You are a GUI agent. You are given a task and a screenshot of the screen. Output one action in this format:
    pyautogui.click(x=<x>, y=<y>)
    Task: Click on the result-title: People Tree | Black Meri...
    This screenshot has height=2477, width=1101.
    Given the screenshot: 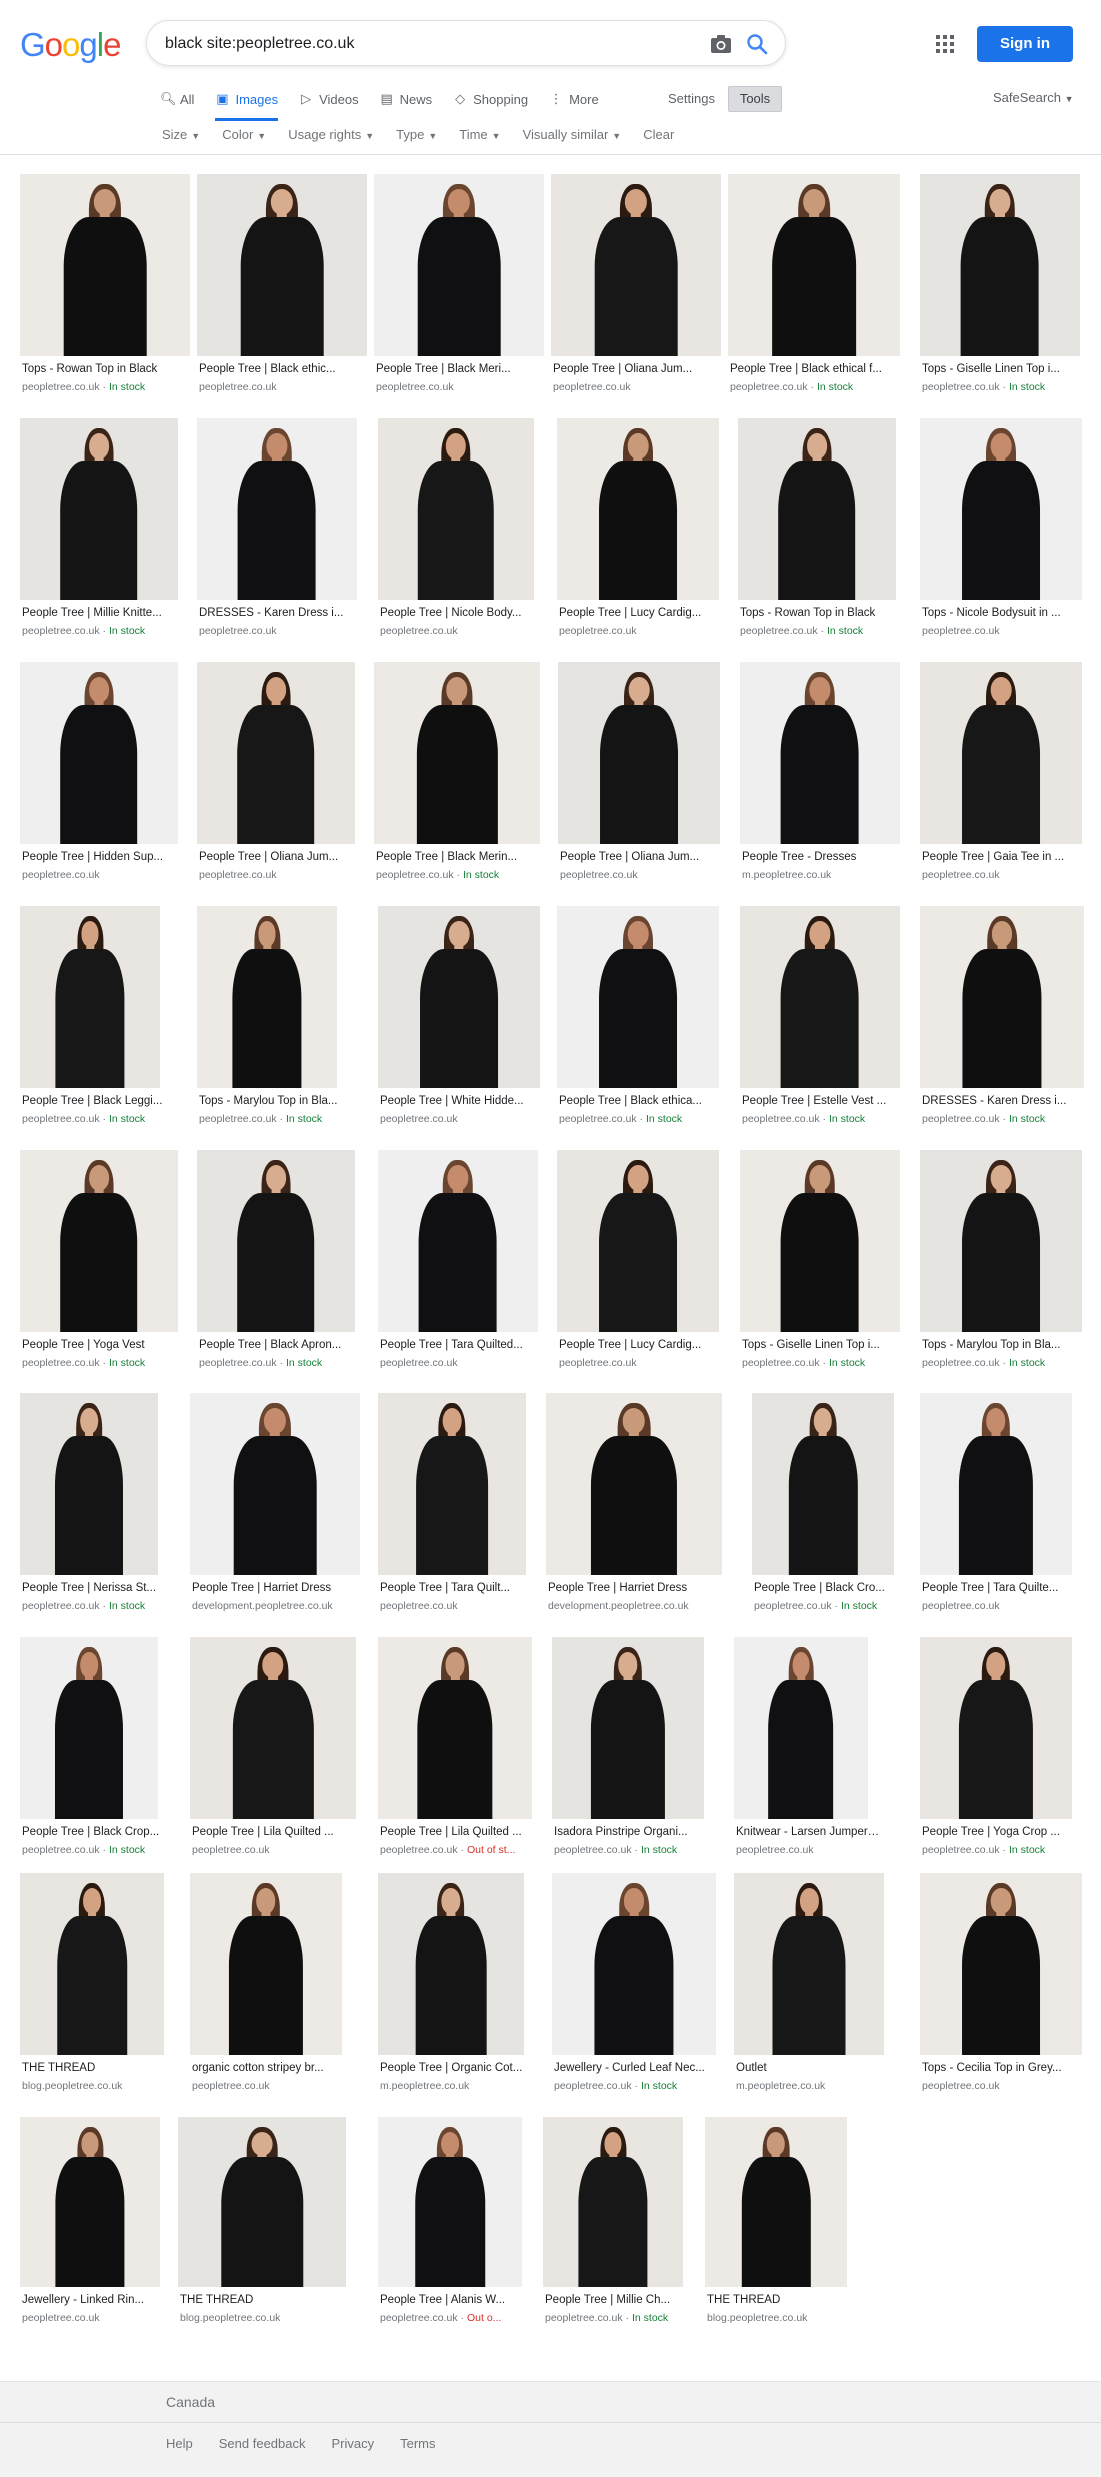 What is the action you would take?
    pyautogui.click(x=466, y=369)
    